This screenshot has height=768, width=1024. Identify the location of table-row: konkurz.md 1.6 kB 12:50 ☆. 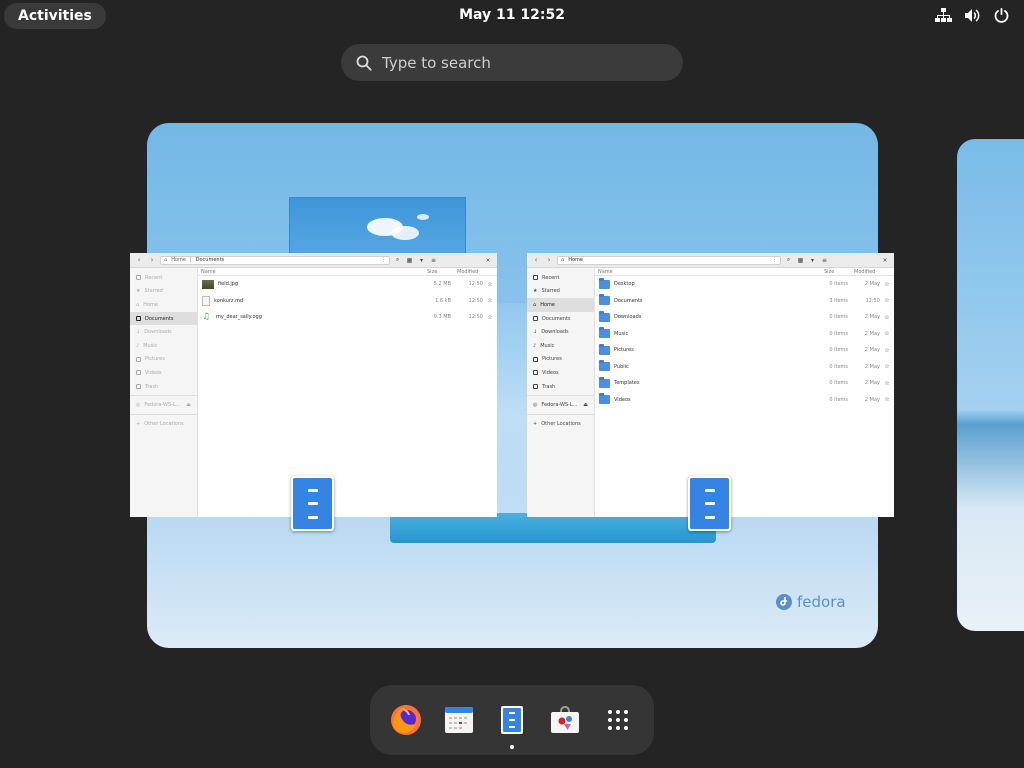
(347, 301).